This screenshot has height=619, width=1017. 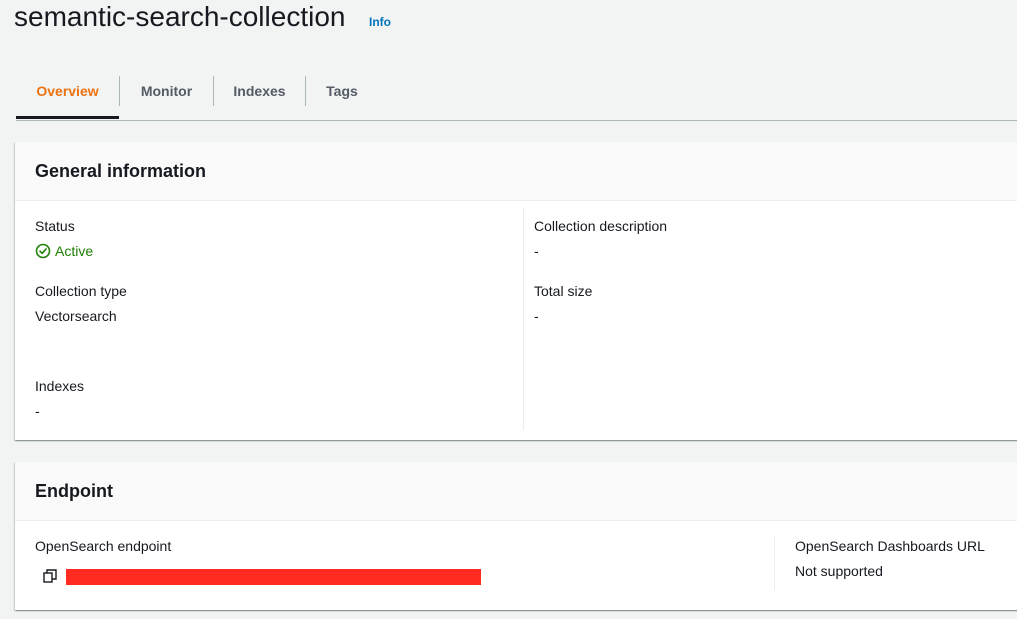 What do you see at coordinates (81, 291) in the screenshot?
I see `collection-type-label: Collection type` at bounding box center [81, 291].